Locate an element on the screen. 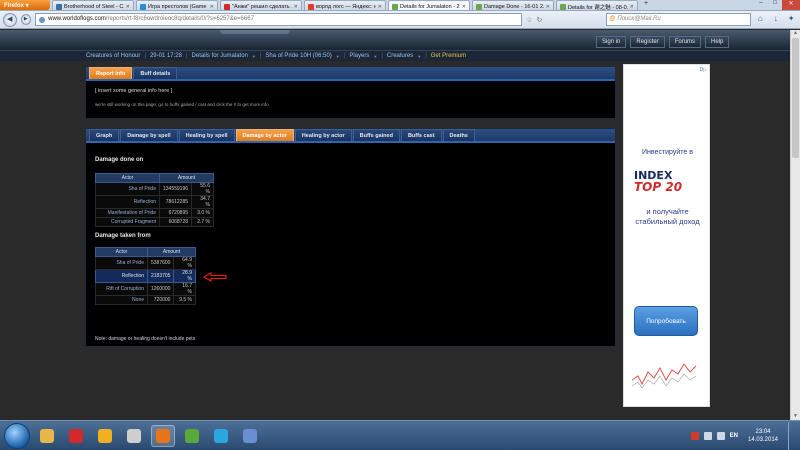 Image resolution: width=800 pixels, height=450 pixels. breadcrumb-item: Creatures is located at coordinates (400, 56).